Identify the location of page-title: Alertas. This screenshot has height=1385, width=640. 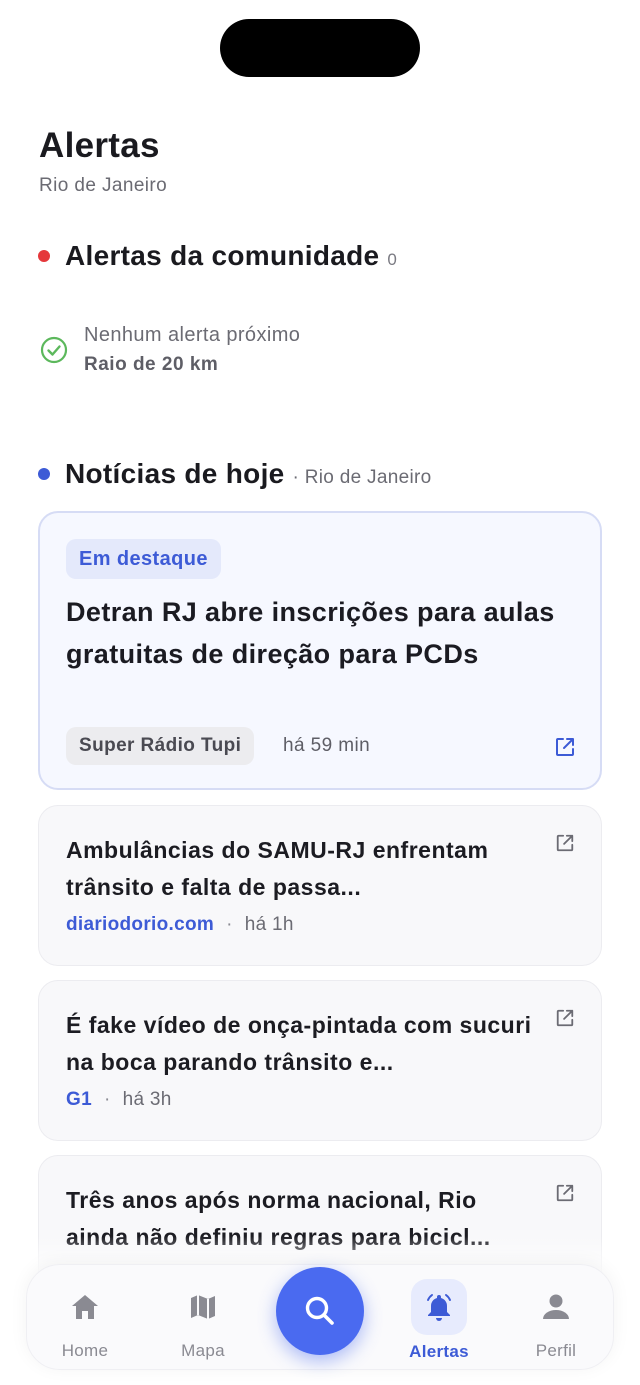
(99, 145).